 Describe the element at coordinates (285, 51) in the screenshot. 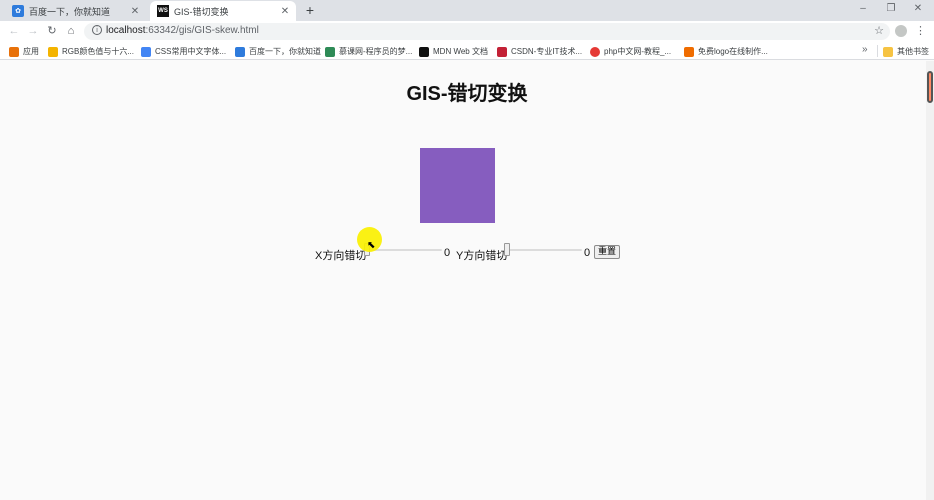

I see `bookmark-label: 百度一下，你就知道` at that location.